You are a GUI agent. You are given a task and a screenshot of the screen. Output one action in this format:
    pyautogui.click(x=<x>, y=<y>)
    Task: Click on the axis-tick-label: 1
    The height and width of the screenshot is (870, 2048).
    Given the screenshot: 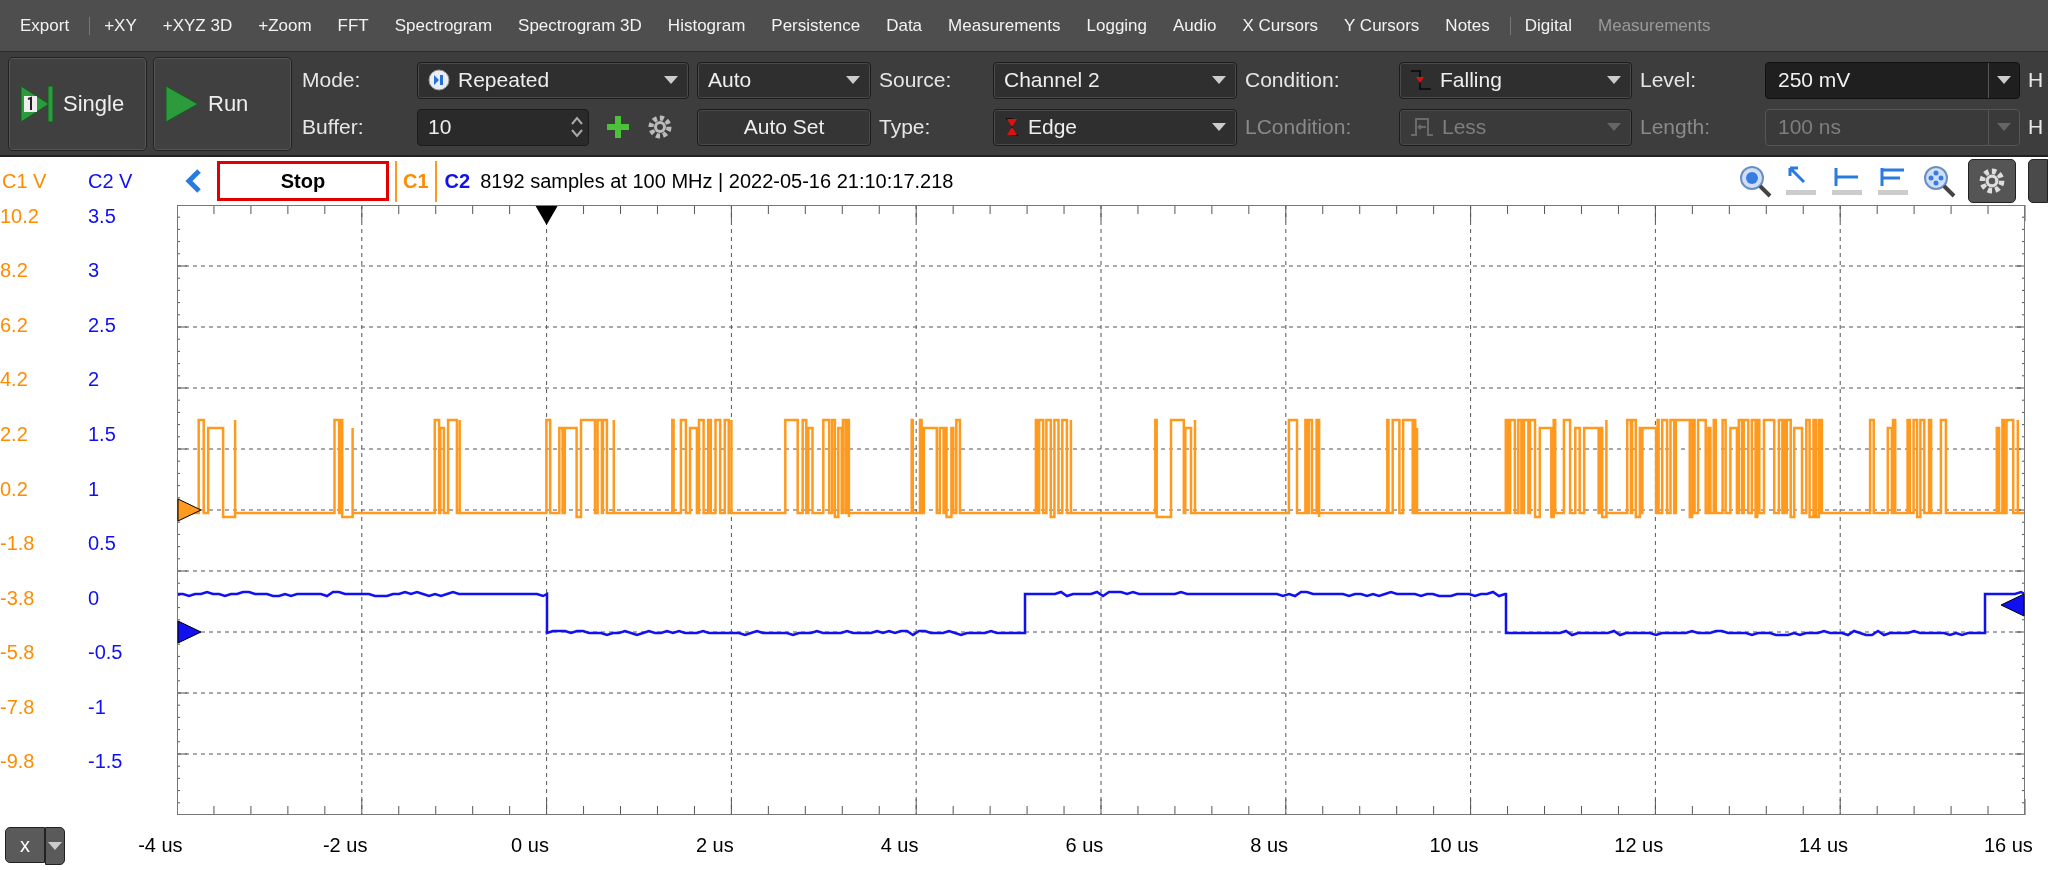 What is the action you would take?
    pyautogui.click(x=94, y=489)
    